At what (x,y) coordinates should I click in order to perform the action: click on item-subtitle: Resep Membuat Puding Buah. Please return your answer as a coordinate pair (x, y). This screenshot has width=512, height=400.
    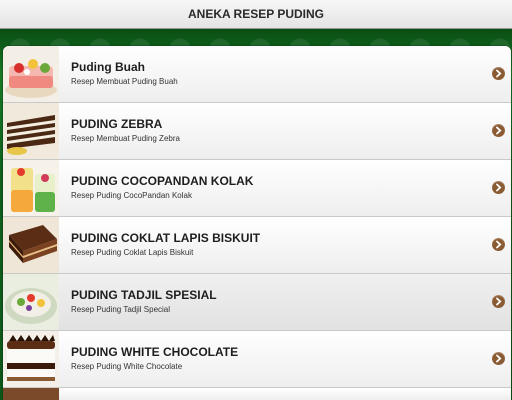
    Looking at the image, I should click on (124, 81).